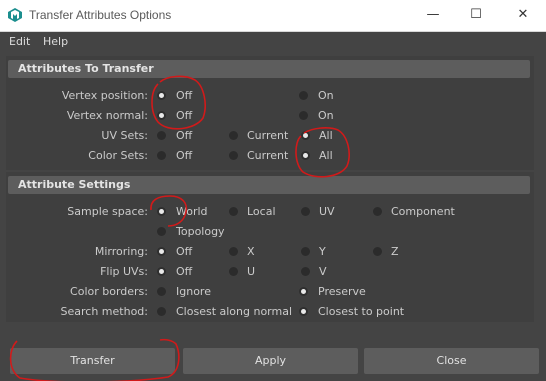  Describe the element at coordinates (423, 211) in the screenshot. I see `sample-space-component-label: Component` at that location.